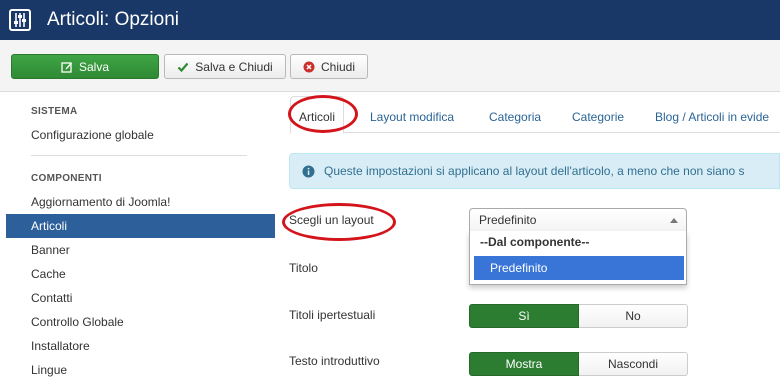  Describe the element at coordinates (140, 298) in the screenshot. I see `sidebar-item-contacts: Contatti` at that location.